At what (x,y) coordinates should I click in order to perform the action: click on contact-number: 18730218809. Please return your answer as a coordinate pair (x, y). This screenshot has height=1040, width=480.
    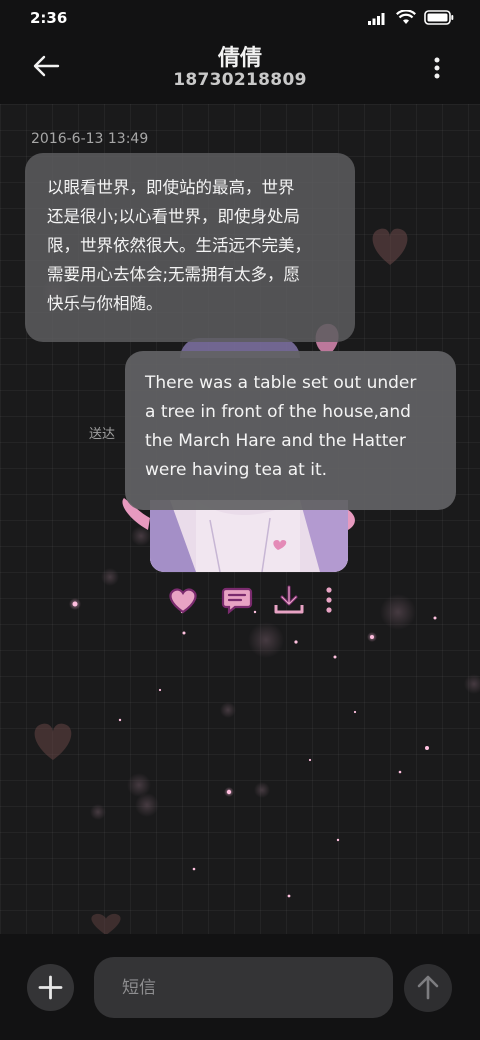
    Looking at the image, I should click on (240, 80).